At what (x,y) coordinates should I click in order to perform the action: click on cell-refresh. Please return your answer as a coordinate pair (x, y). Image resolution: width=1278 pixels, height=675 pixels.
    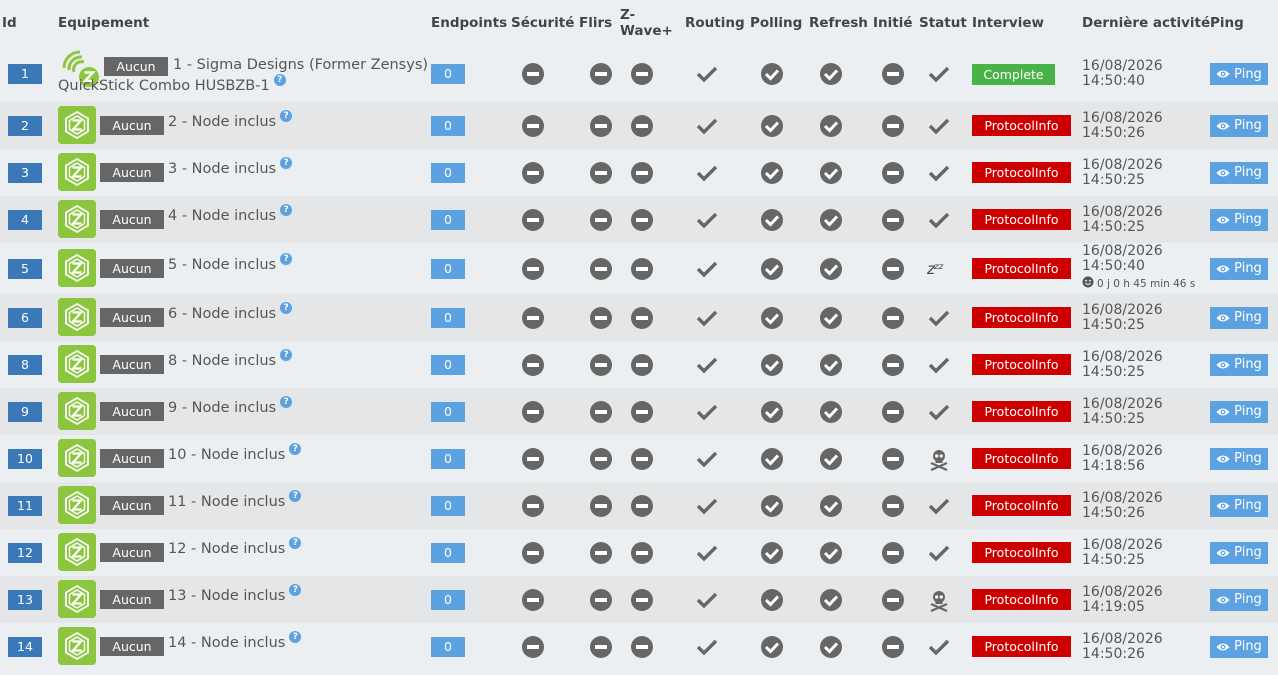
    Looking at the image, I should click on (839, 219).